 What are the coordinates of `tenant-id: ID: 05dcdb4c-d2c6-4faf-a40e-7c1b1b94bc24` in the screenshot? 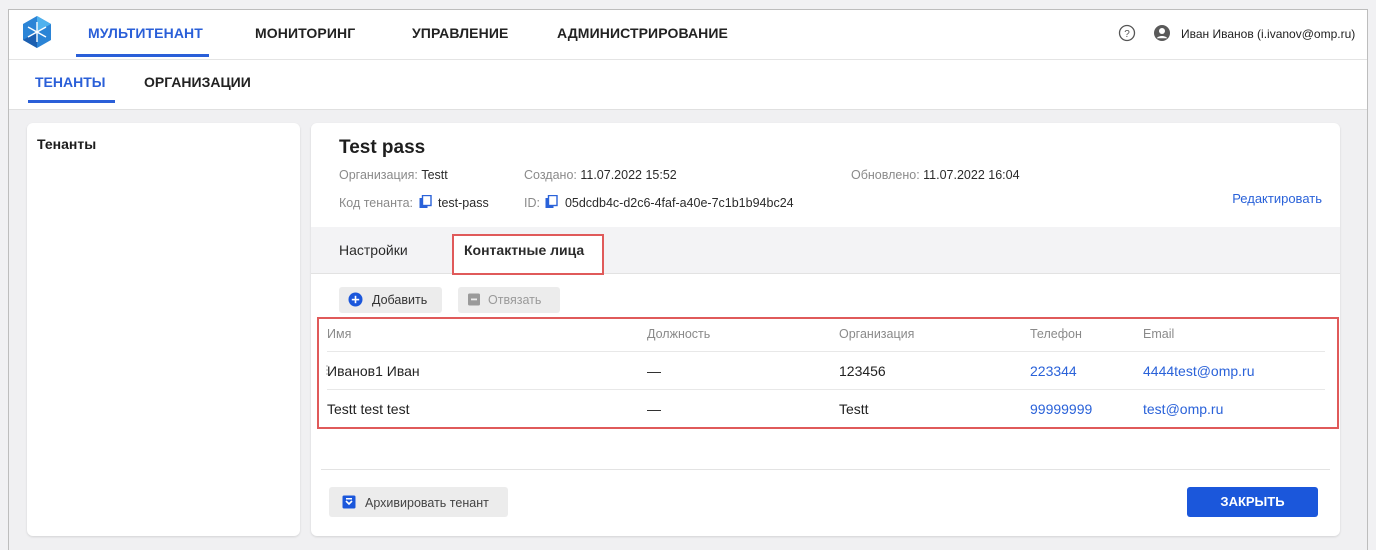 It's located at (659, 202).